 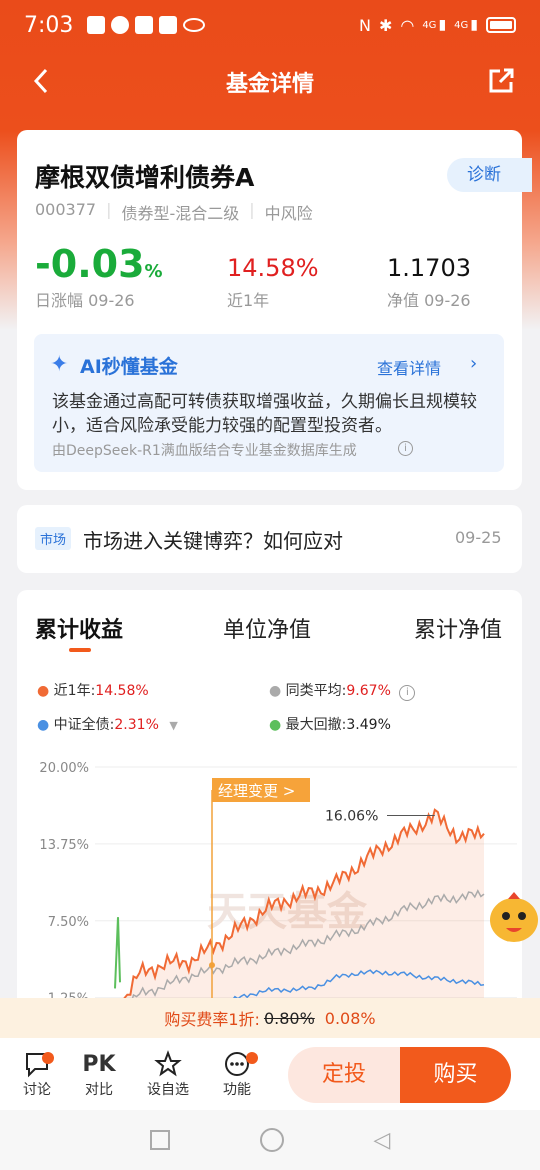 I want to click on alipay-icon, so click(x=144, y=25).